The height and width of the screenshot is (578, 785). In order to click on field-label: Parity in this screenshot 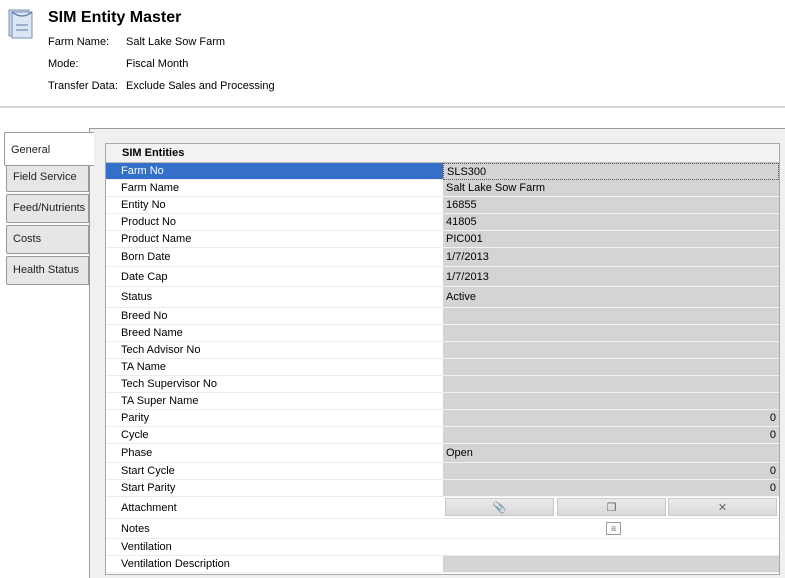, I will do `click(274, 418)`.